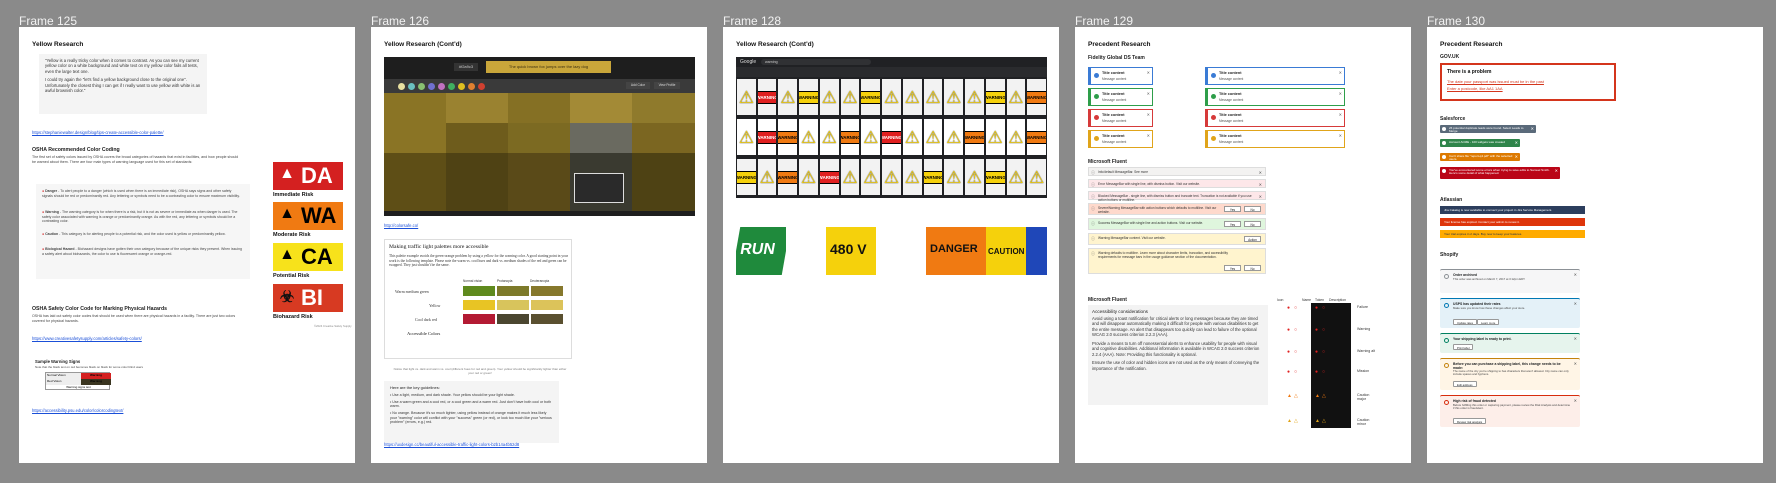 The image size is (1776, 483). I want to click on frame-label-125: Frame 125, so click(48, 21).